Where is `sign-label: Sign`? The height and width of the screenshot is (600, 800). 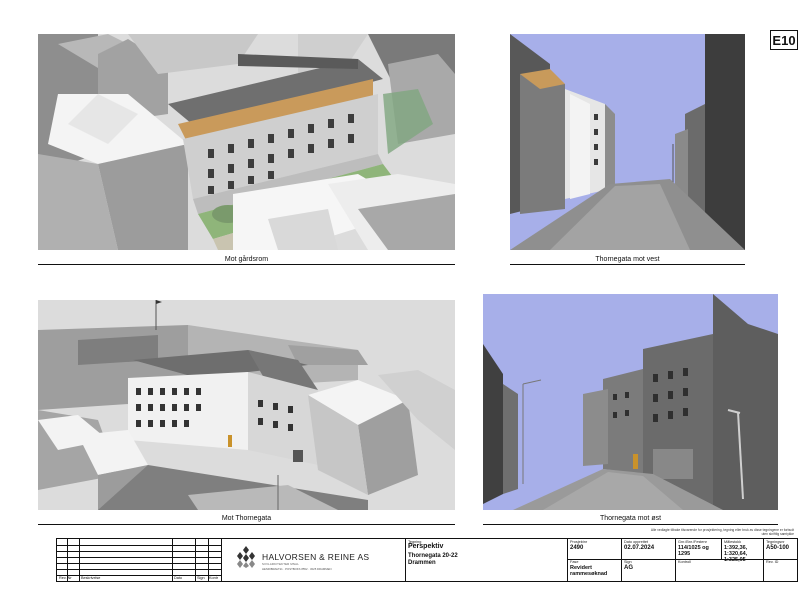
sign-label: Sign is located at coordinates (628, 562).